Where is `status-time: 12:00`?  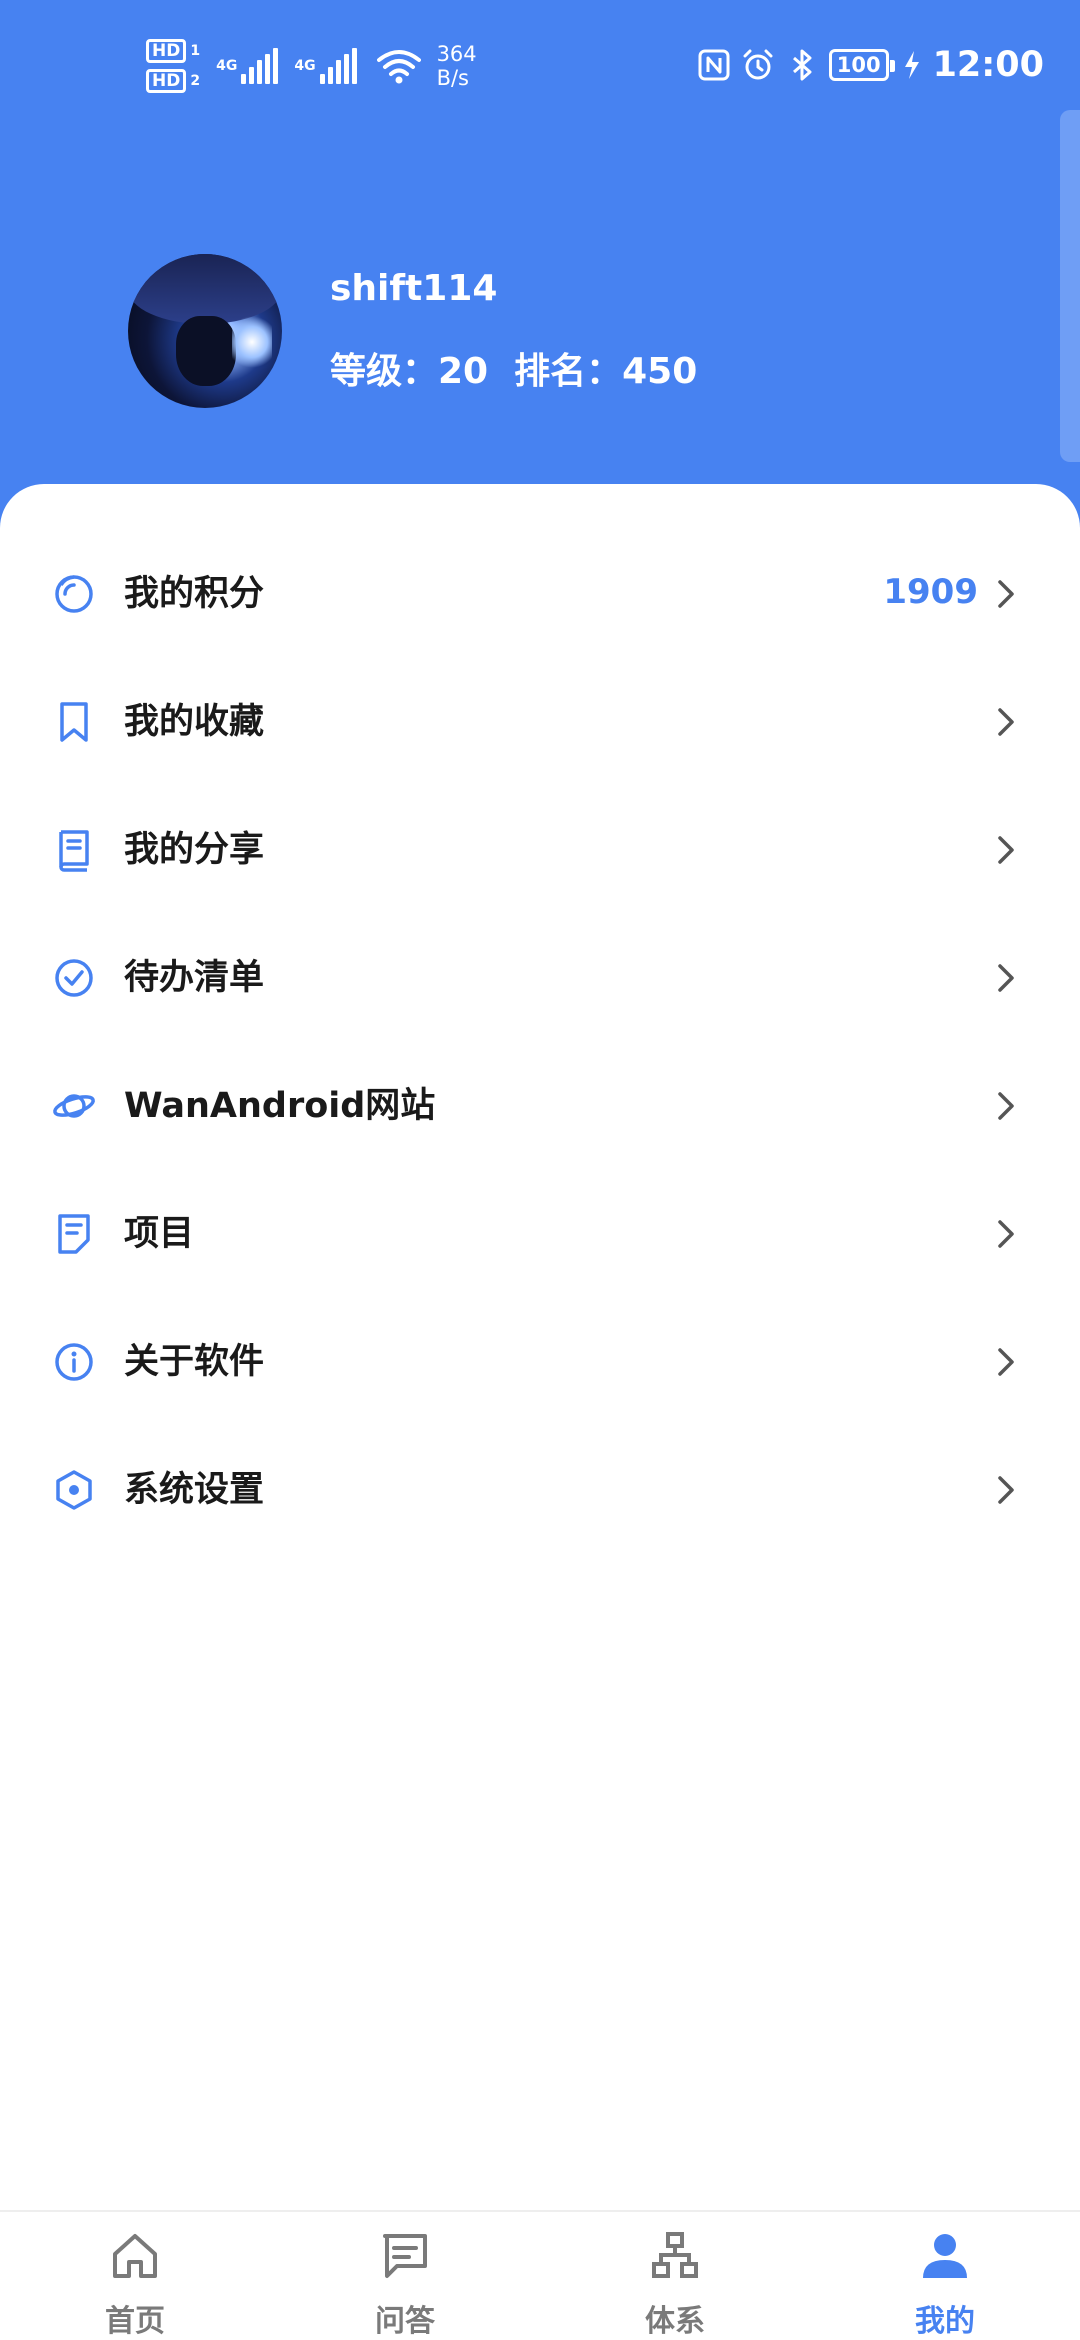
status-time: 12:00 is located at coordinates (988, 65).